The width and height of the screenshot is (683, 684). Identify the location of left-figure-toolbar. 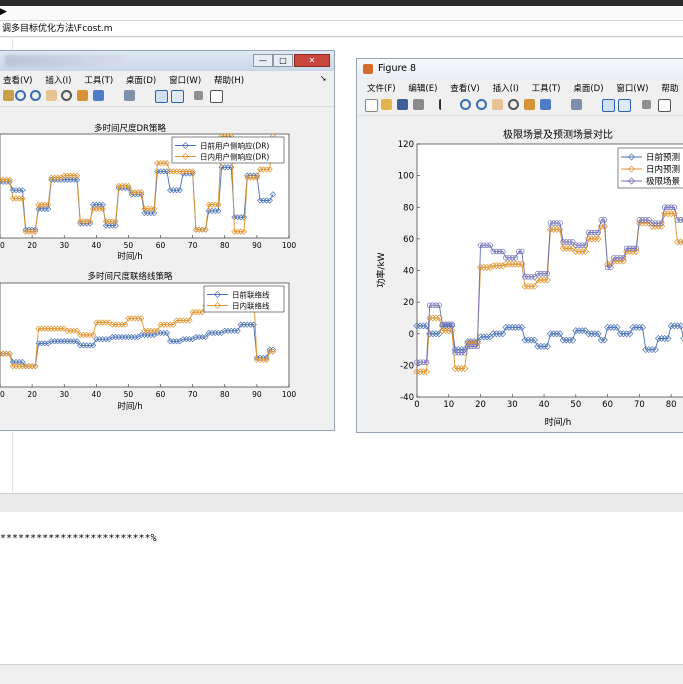
(167, 96).